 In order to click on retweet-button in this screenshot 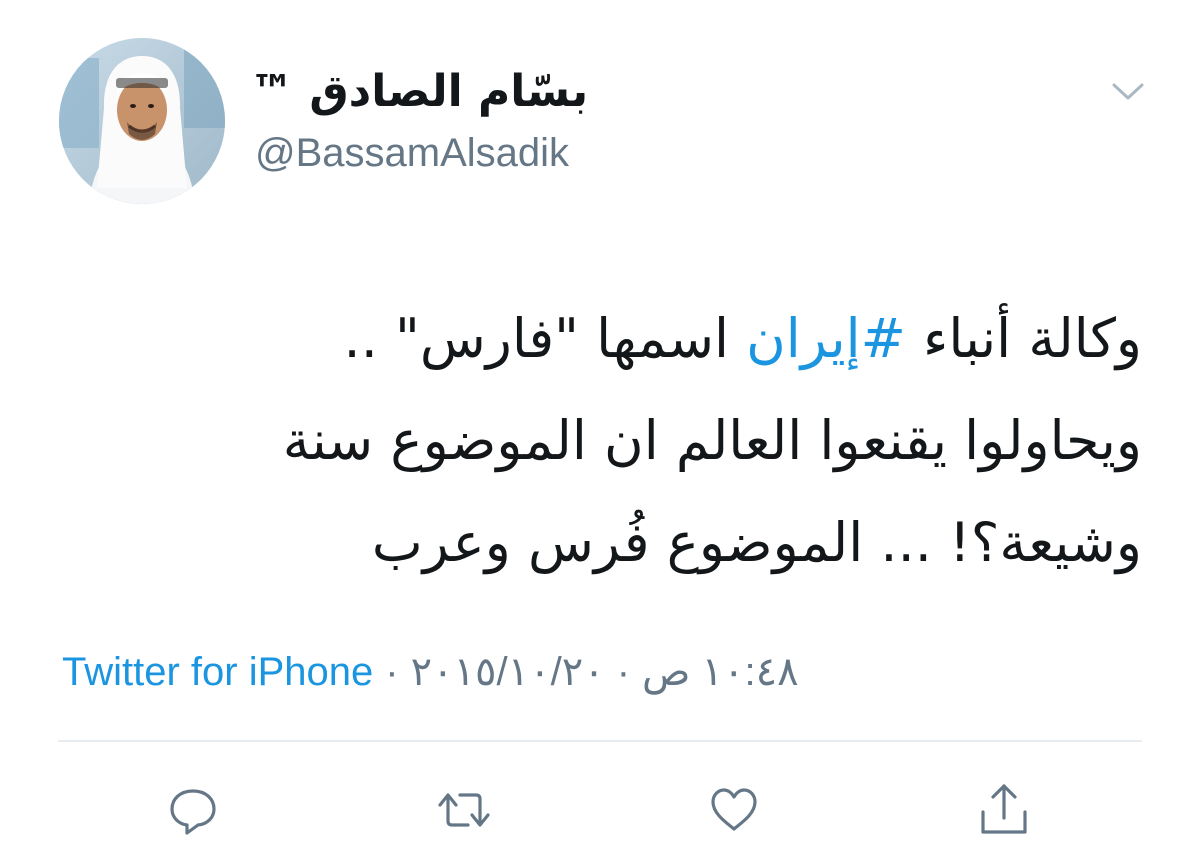, I will do `click(464, 810)`.